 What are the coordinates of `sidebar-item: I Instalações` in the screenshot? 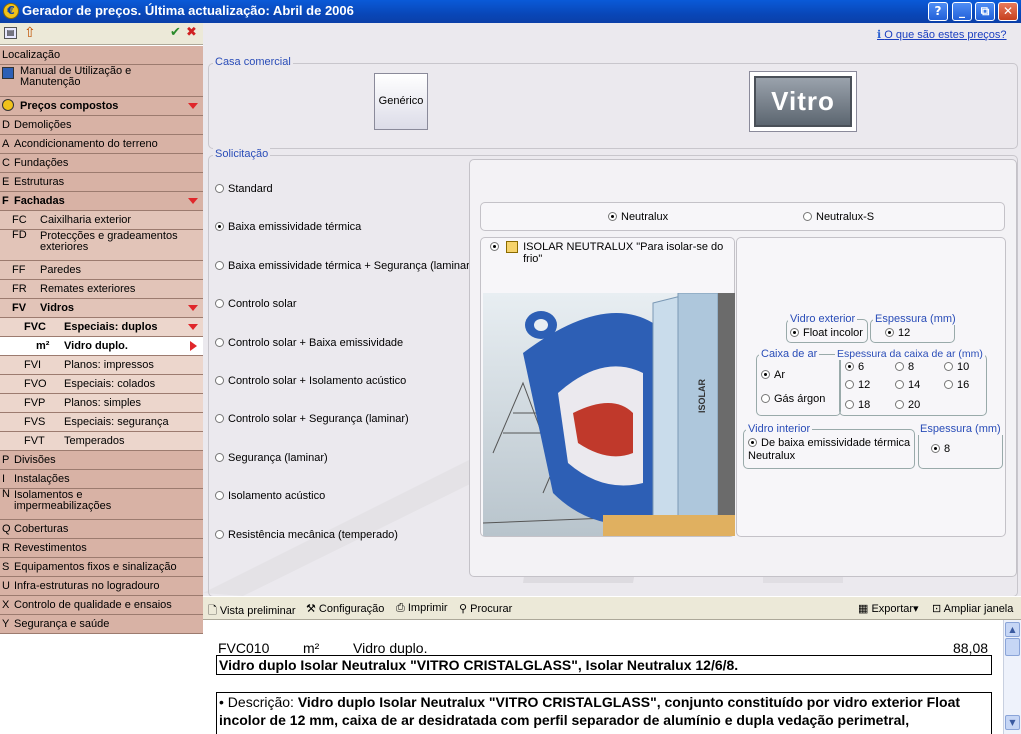 It's located at (101, 479).